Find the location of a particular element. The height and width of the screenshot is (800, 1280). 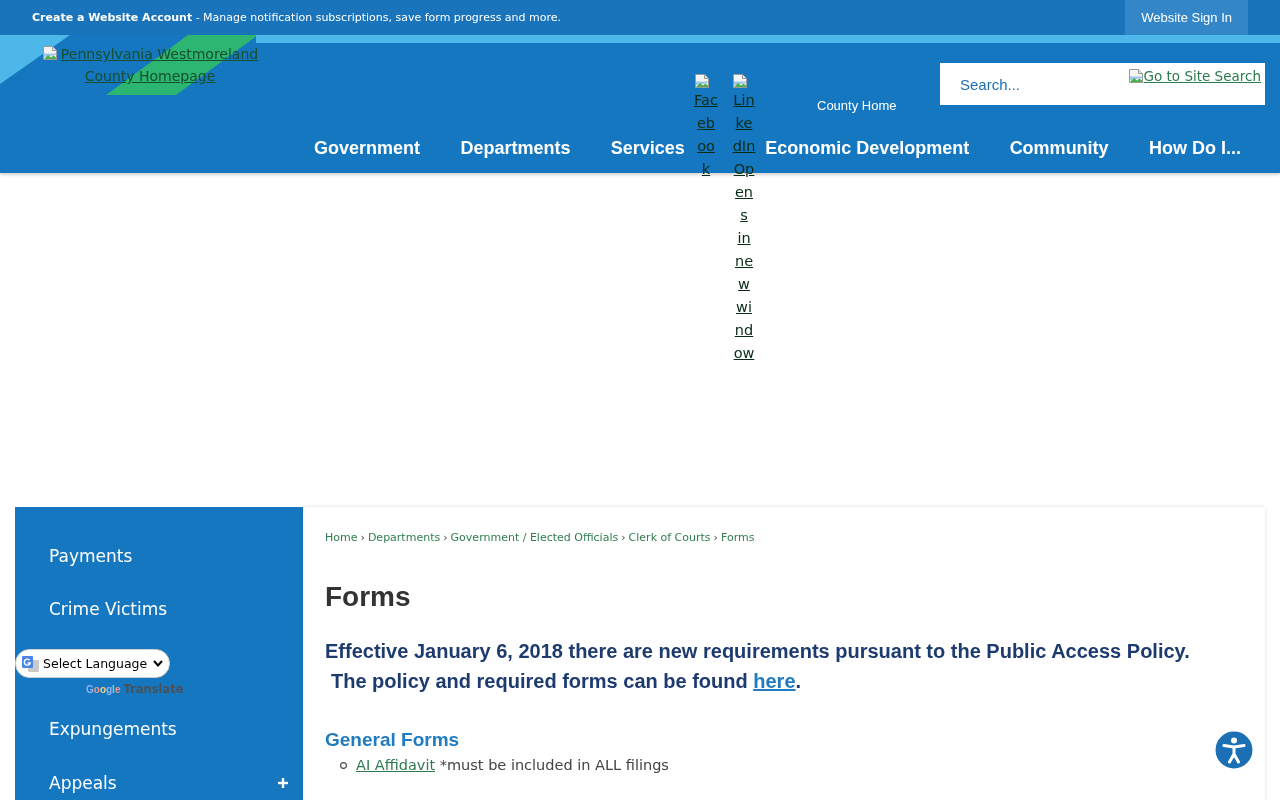

form-link: AI Affidavit is located at coordinates (396, 765).